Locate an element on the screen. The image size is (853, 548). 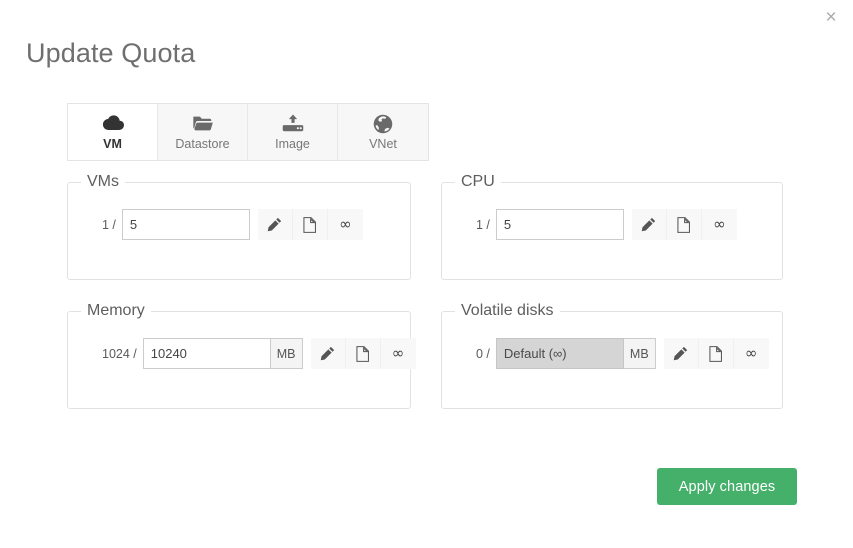
tab-vnet: VNet is located at coordinates (383, 132).